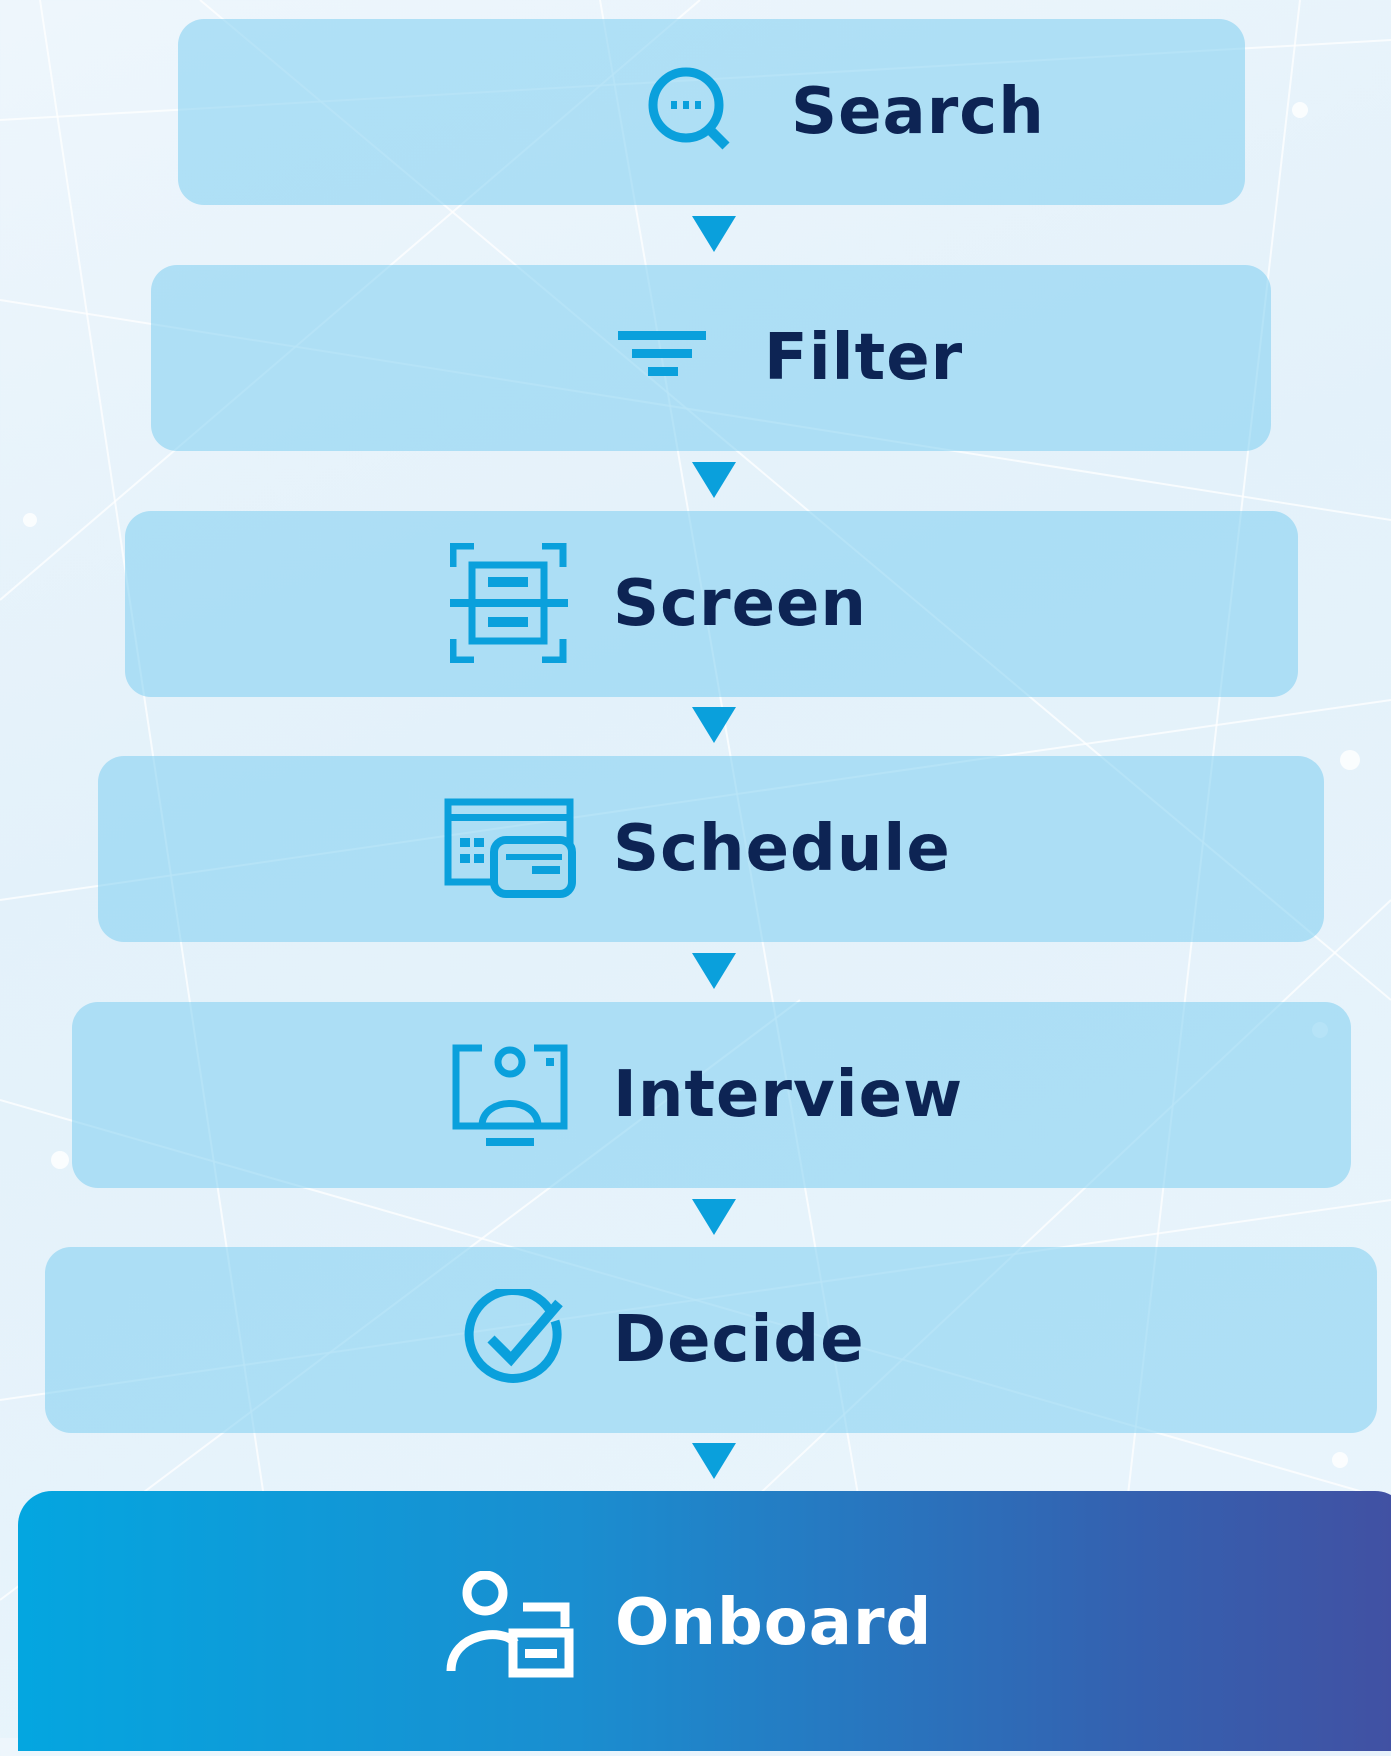  What do you see at coordinates (774, 1623) in the screenshot?
I see `step-label: Onboard` at bounding box center [774, 1623].